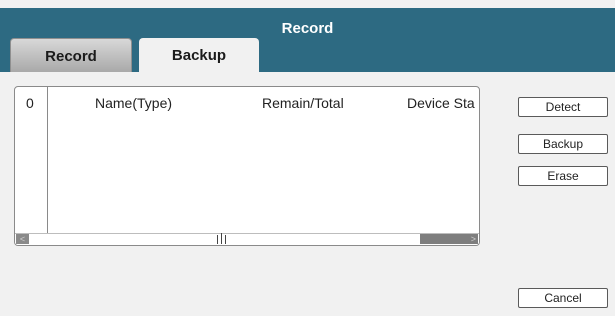  I want to click on horizontal-scrollbar: < >, so click(247, 239).